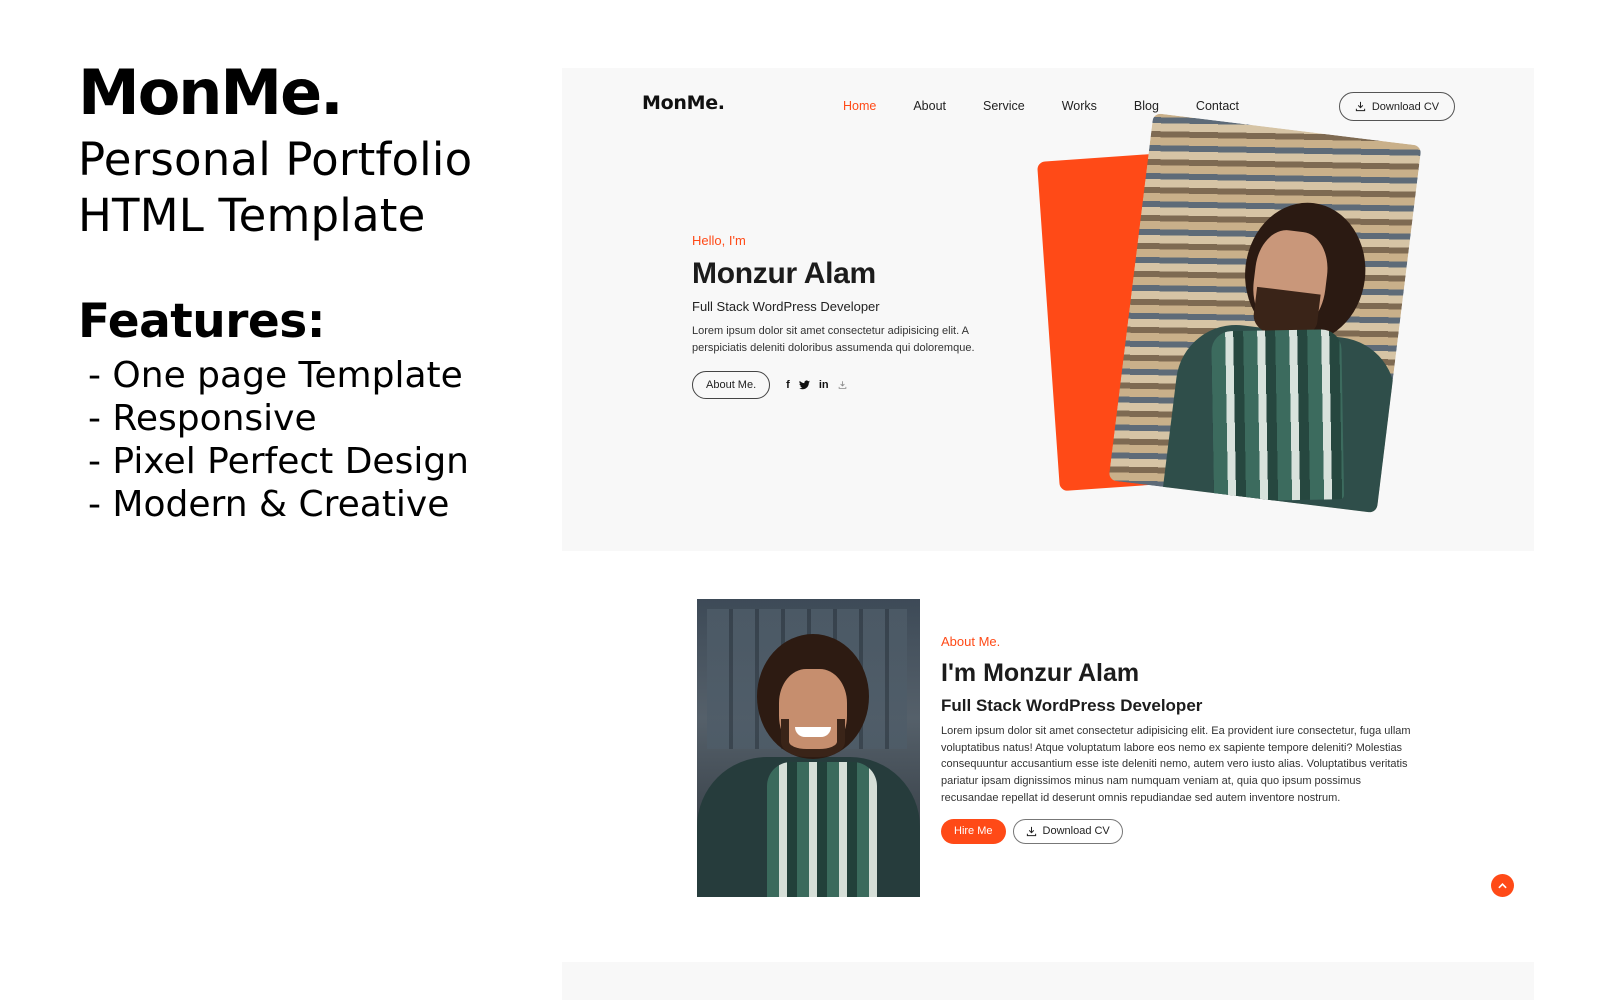  What do you see at coordinates (786, 306) in the screenshot?
I see `hero-role: Full Stack WordPress Developer` at bounding box center [786, 306].